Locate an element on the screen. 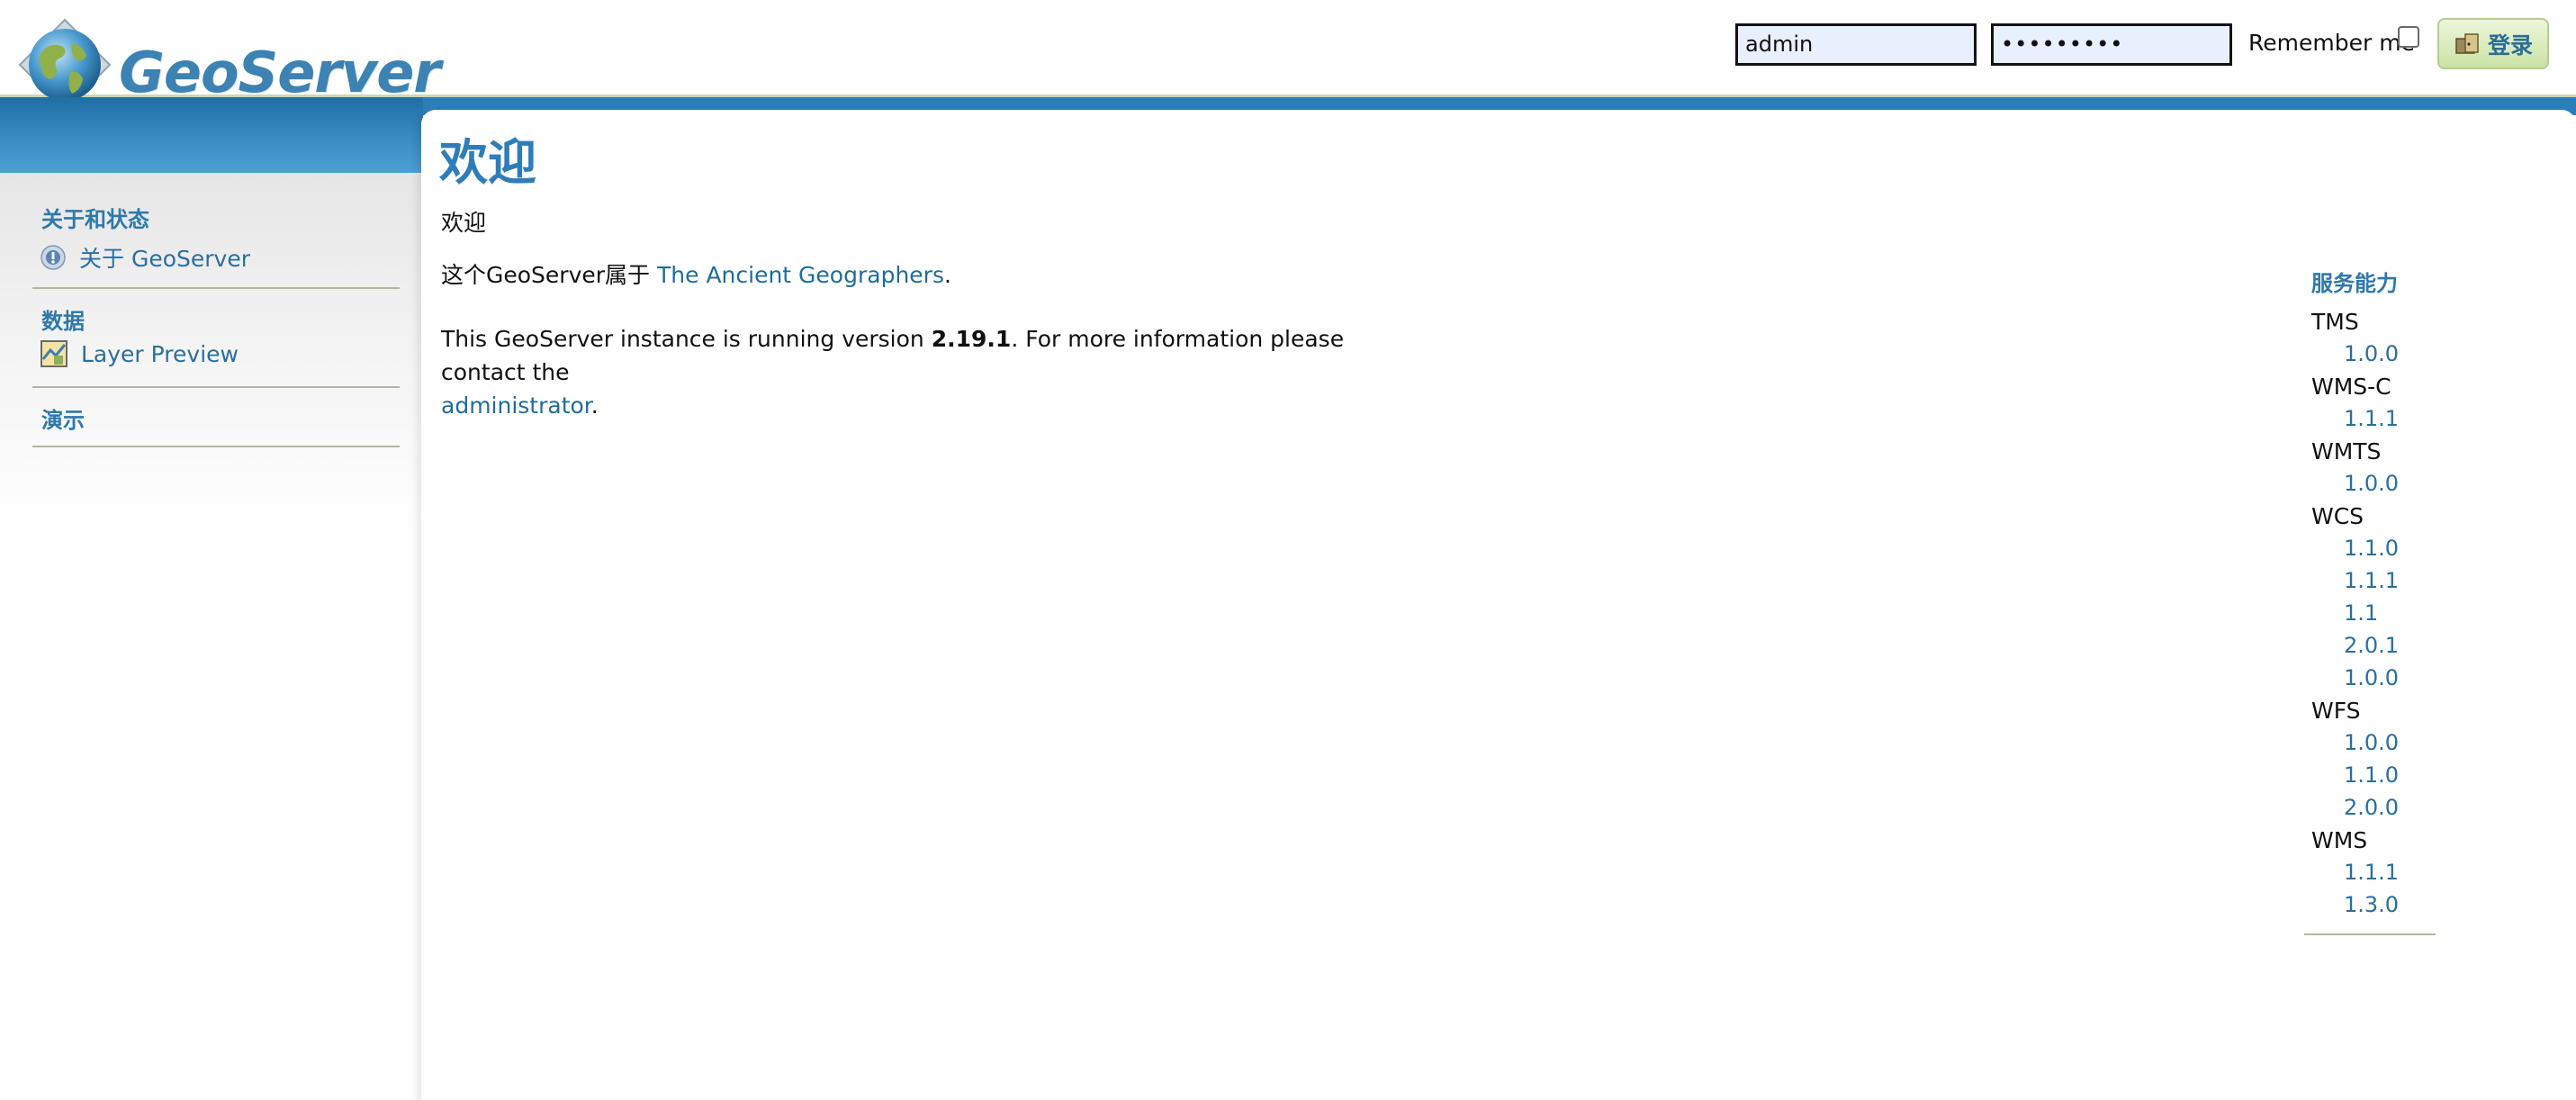 The width and height of the screenshot is (2576, 1100). sidebar-heading-demos: 演示 is located at coordinates (63, 418).